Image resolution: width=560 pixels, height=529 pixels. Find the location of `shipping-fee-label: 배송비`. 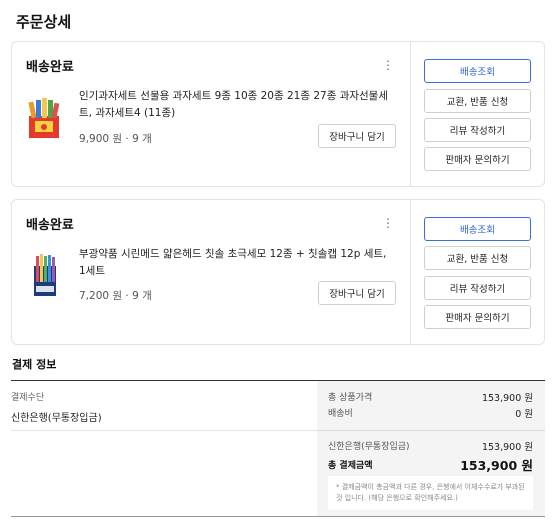

shipping-fee-label: 배송비 is located at coordinates (340, 414).